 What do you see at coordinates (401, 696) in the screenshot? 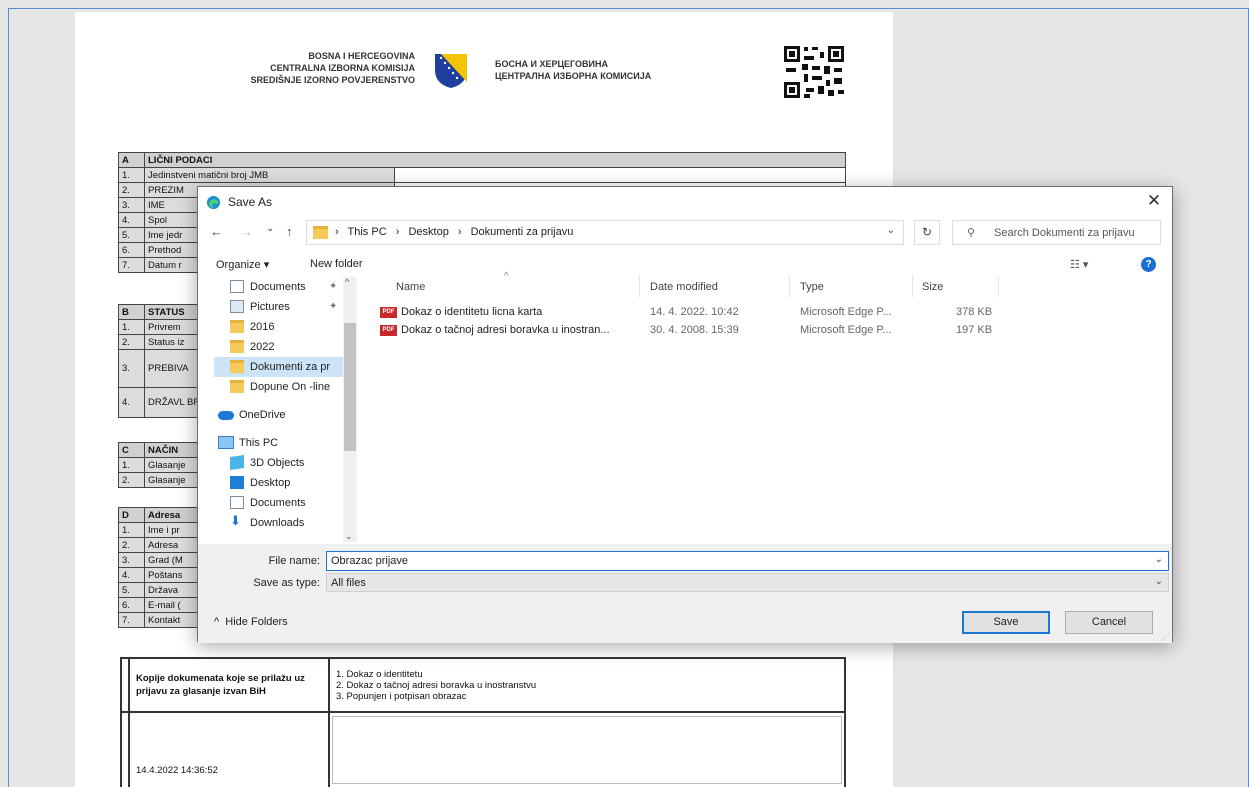
I see `attachment-item: 3. Popunjen i potpisan obrazac` at bounding box center [401, 696].